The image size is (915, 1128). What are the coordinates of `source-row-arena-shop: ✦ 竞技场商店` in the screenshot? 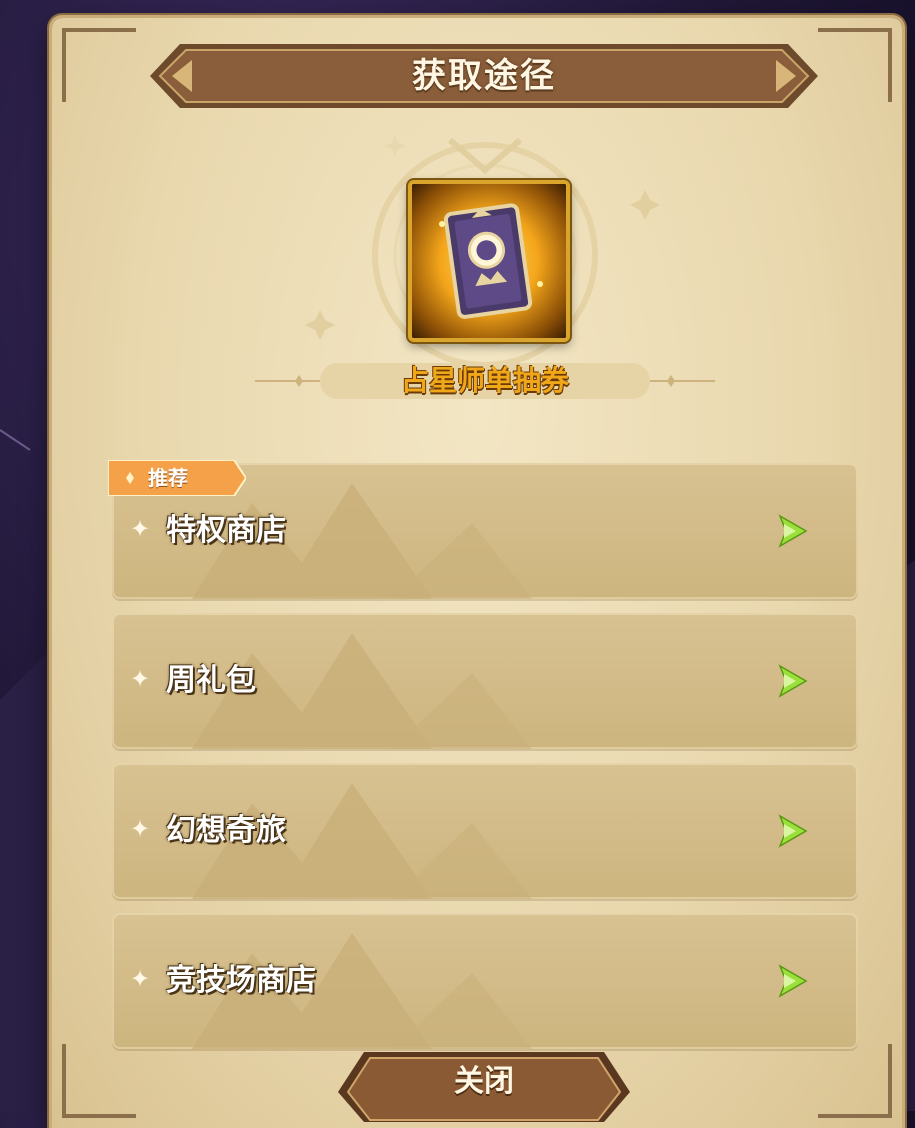 It's located at (485, 981).